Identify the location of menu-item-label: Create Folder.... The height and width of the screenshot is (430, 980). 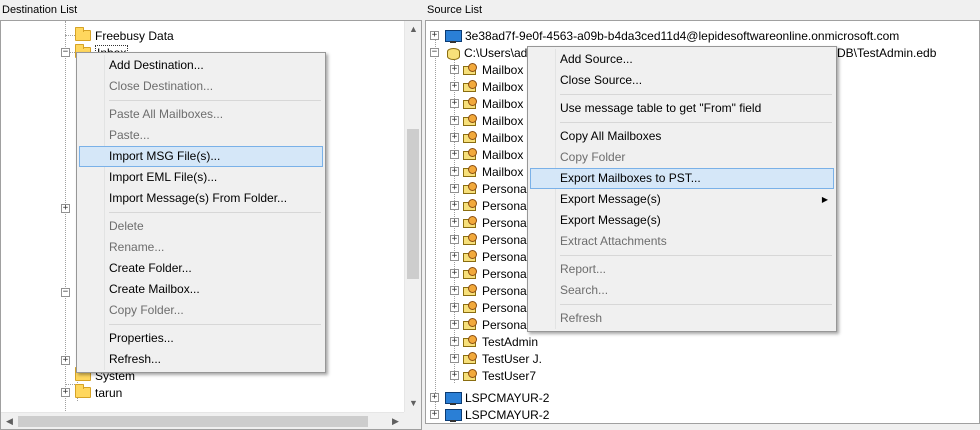
(150, 268).